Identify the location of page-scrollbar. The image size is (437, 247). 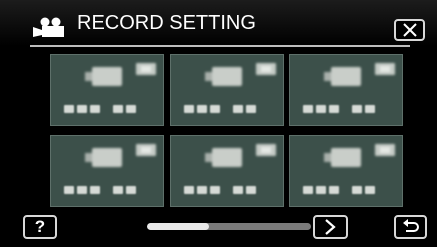
(229, 226).